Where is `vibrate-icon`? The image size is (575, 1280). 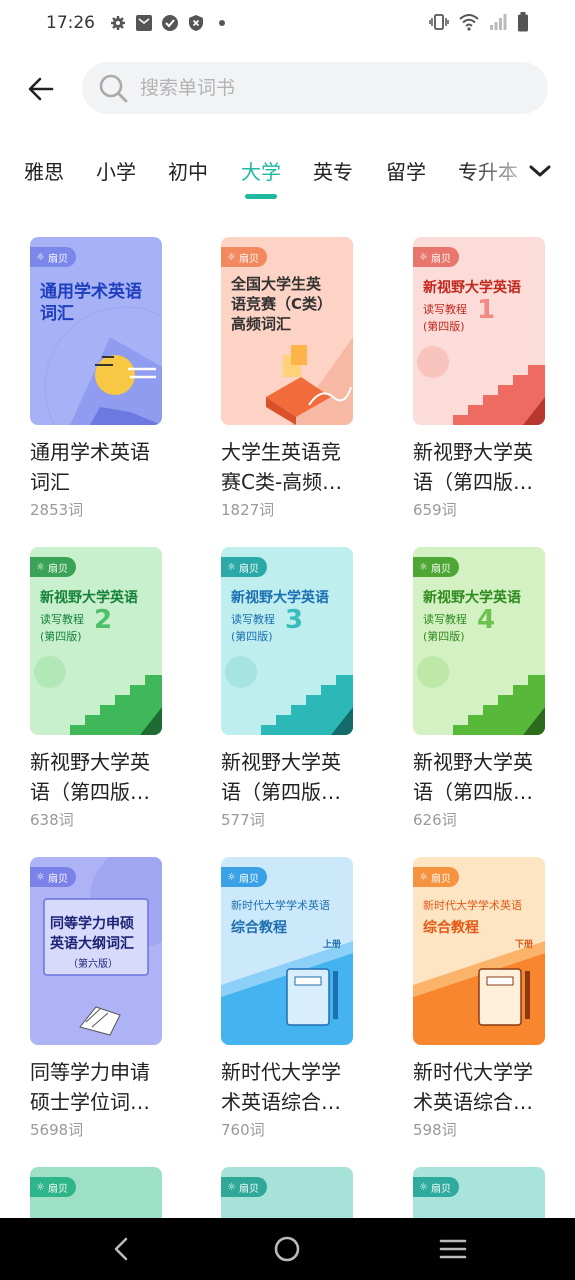
vibrate-icon is located at coordinates (439, 24).